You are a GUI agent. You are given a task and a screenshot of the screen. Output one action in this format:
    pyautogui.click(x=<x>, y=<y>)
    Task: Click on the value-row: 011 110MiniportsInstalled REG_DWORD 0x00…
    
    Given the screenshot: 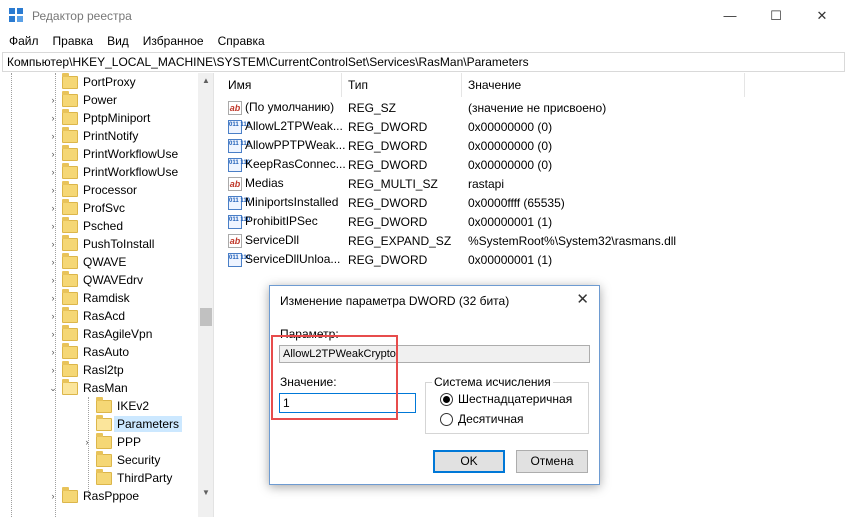 What is the action you would take?
    pyautogui.click(x=533, y=202)
    